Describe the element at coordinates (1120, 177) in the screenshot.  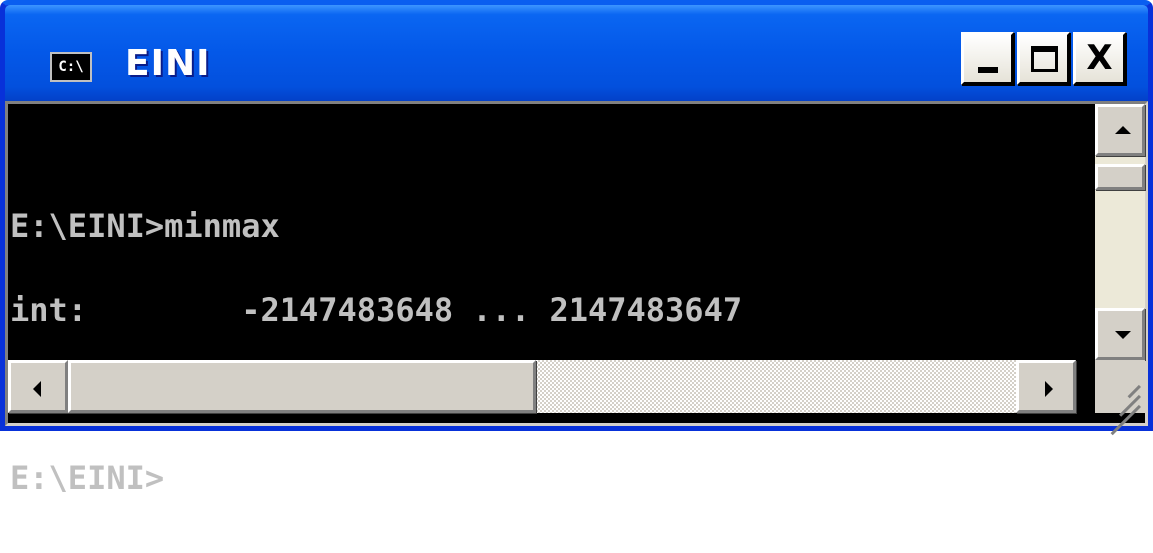
I see `vertical-scroll-thumb` at that location.